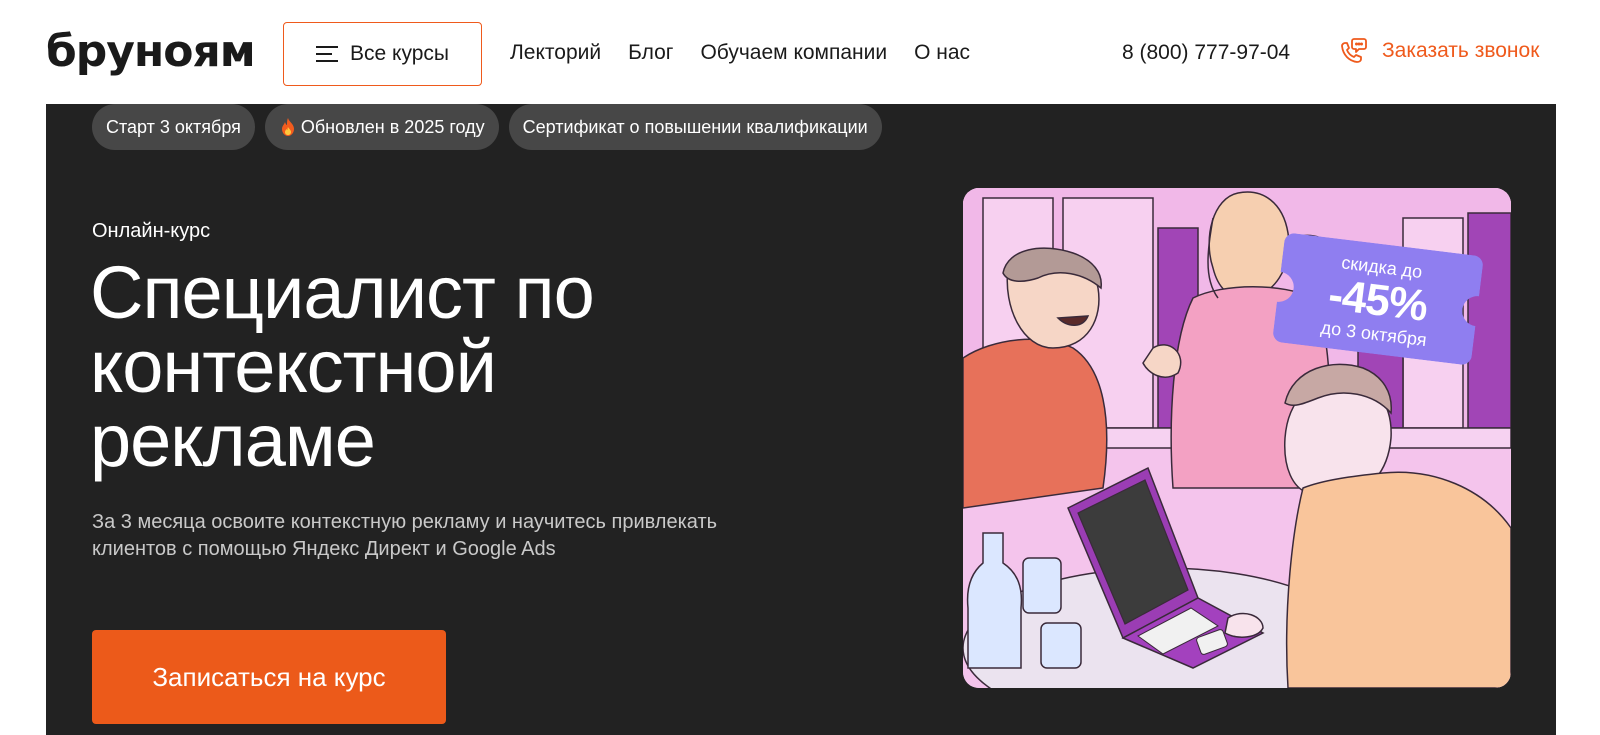 This screenshot has height=735, width=1600. Describe the element at coordinates (151, 231) in the screenshot. I see `course-format: Онлайн-курс` at that location.